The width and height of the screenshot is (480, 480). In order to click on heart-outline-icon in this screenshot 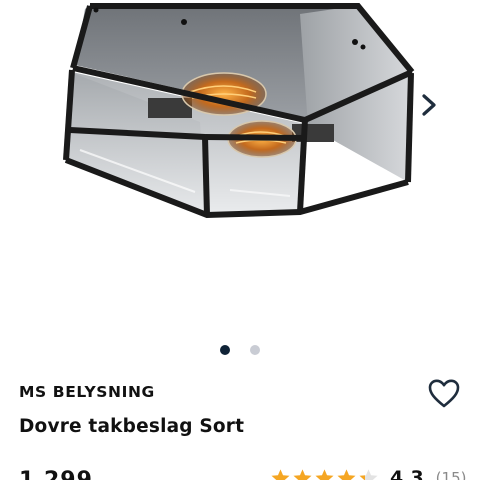, I will do `click(444, 393)`.